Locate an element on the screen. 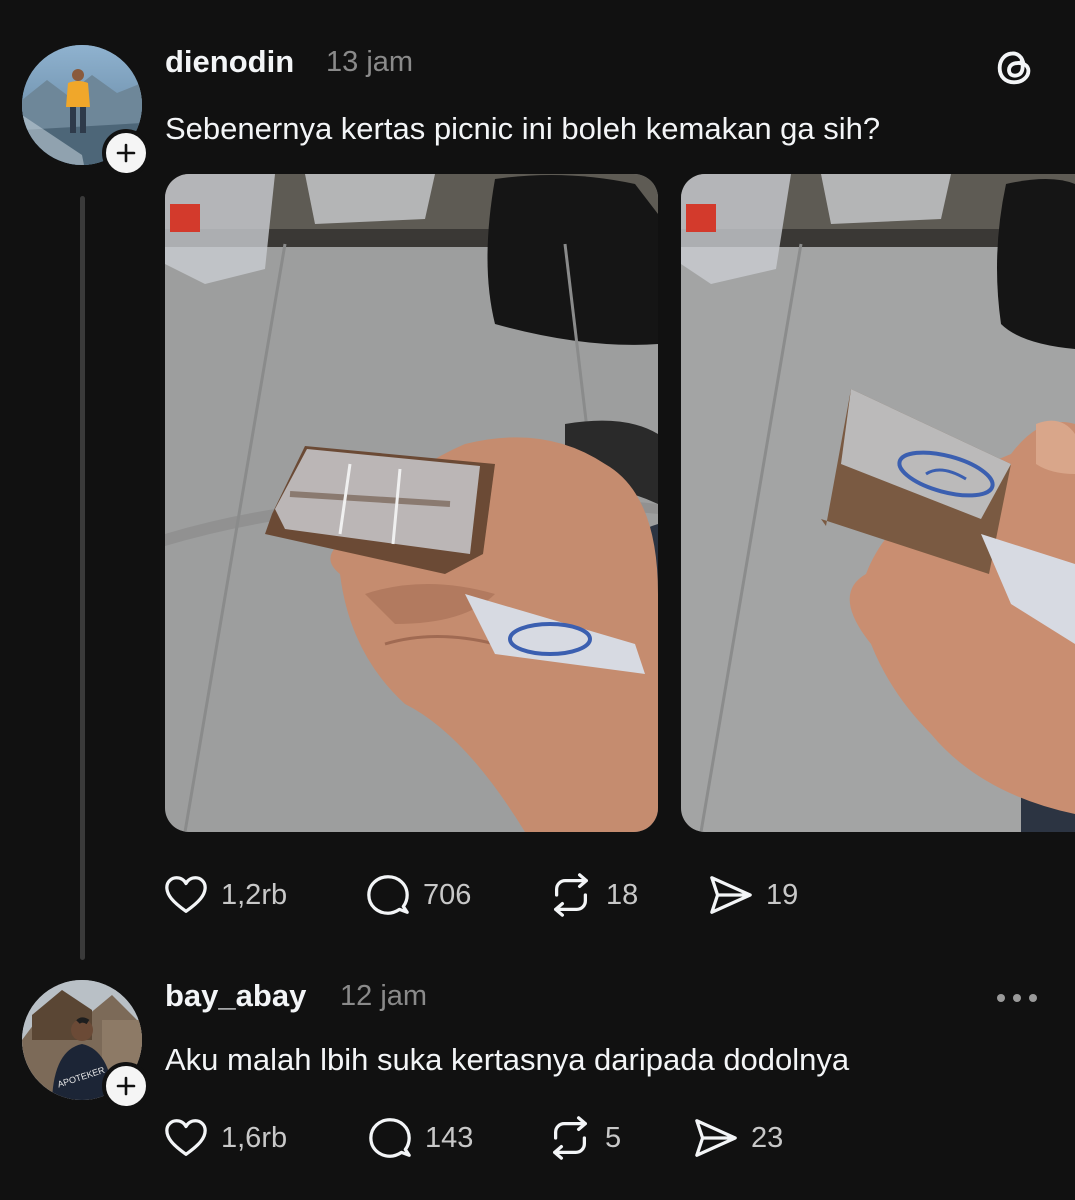 The width and height of the screenshot is (1075, 1200). reply-like-count: 1,6rb is located at coordinates (254, 1137).